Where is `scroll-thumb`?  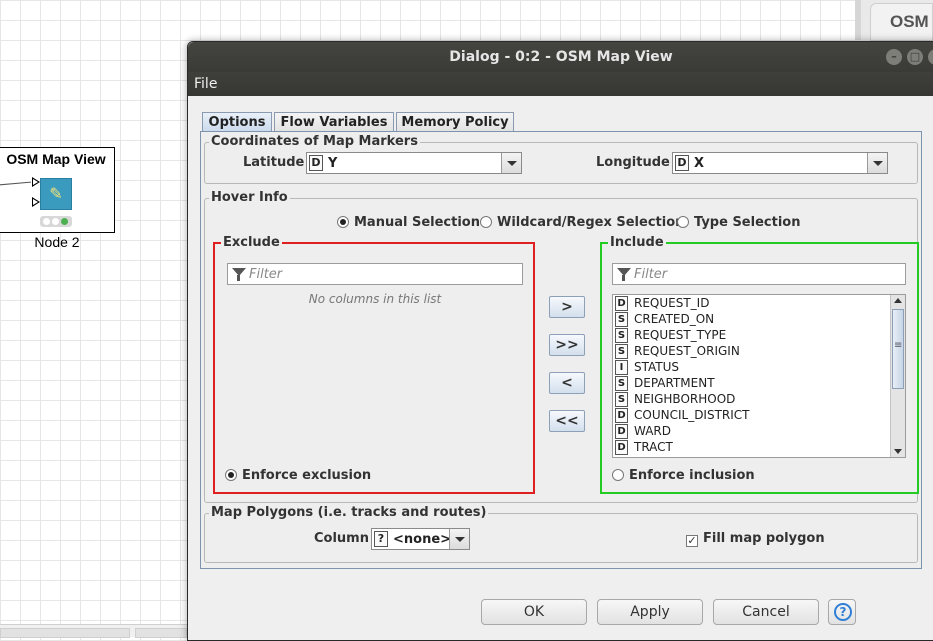
scroll-thumb is located at coordinates (898, 349).